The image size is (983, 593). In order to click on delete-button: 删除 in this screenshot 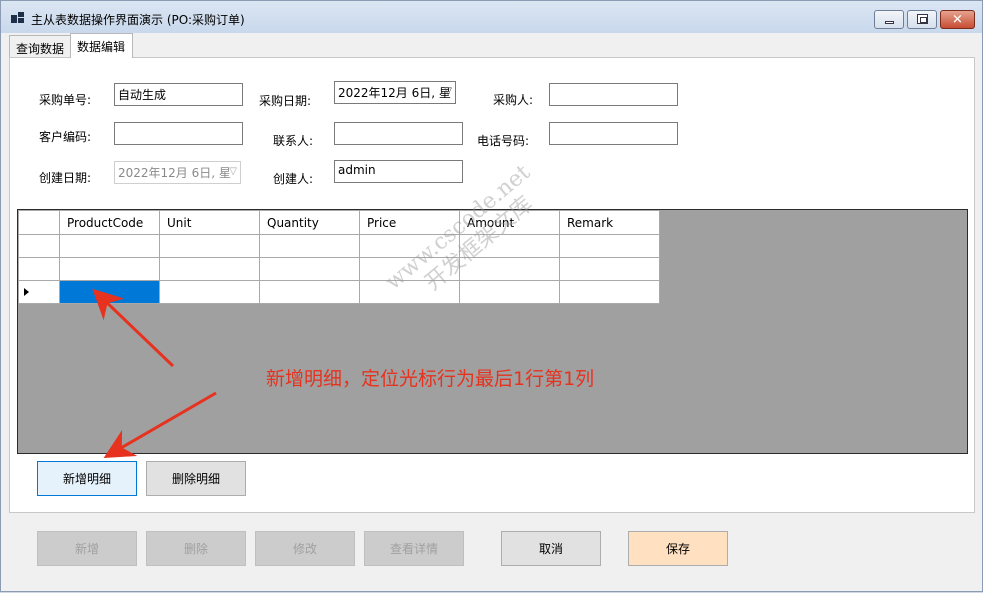, I will do `click(196, 548)`.